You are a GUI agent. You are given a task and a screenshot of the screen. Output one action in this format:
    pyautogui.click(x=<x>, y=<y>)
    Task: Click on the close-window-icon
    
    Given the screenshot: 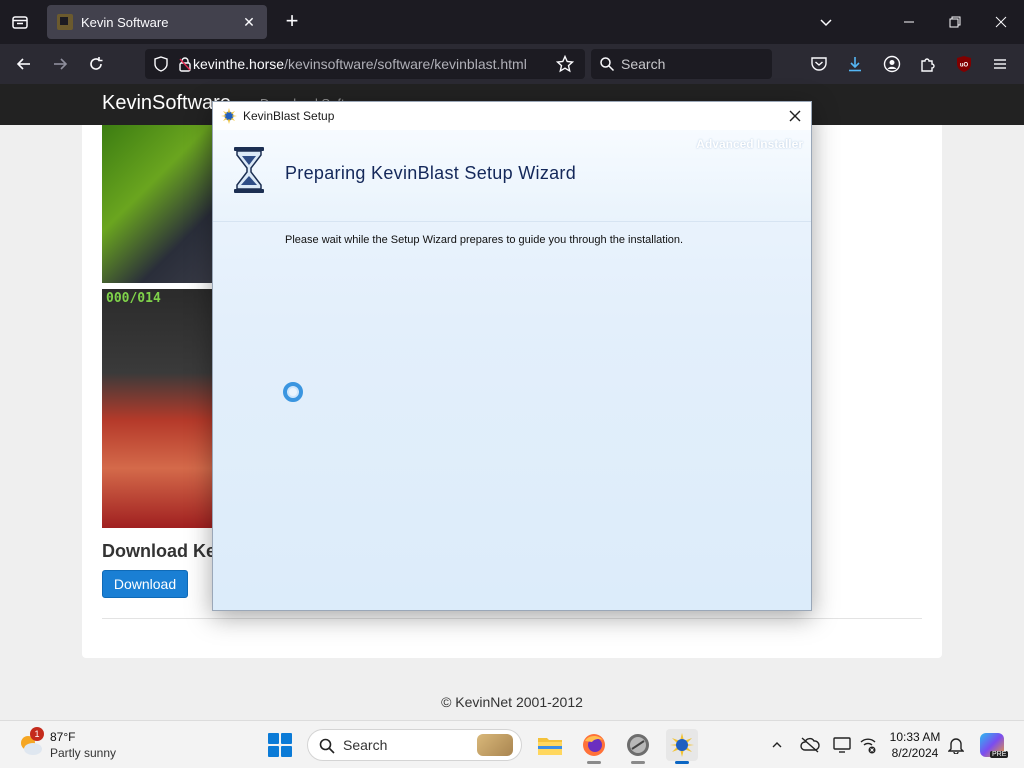 What is the action you would take?
    pyautogui.click(x=1001, y=22)
    